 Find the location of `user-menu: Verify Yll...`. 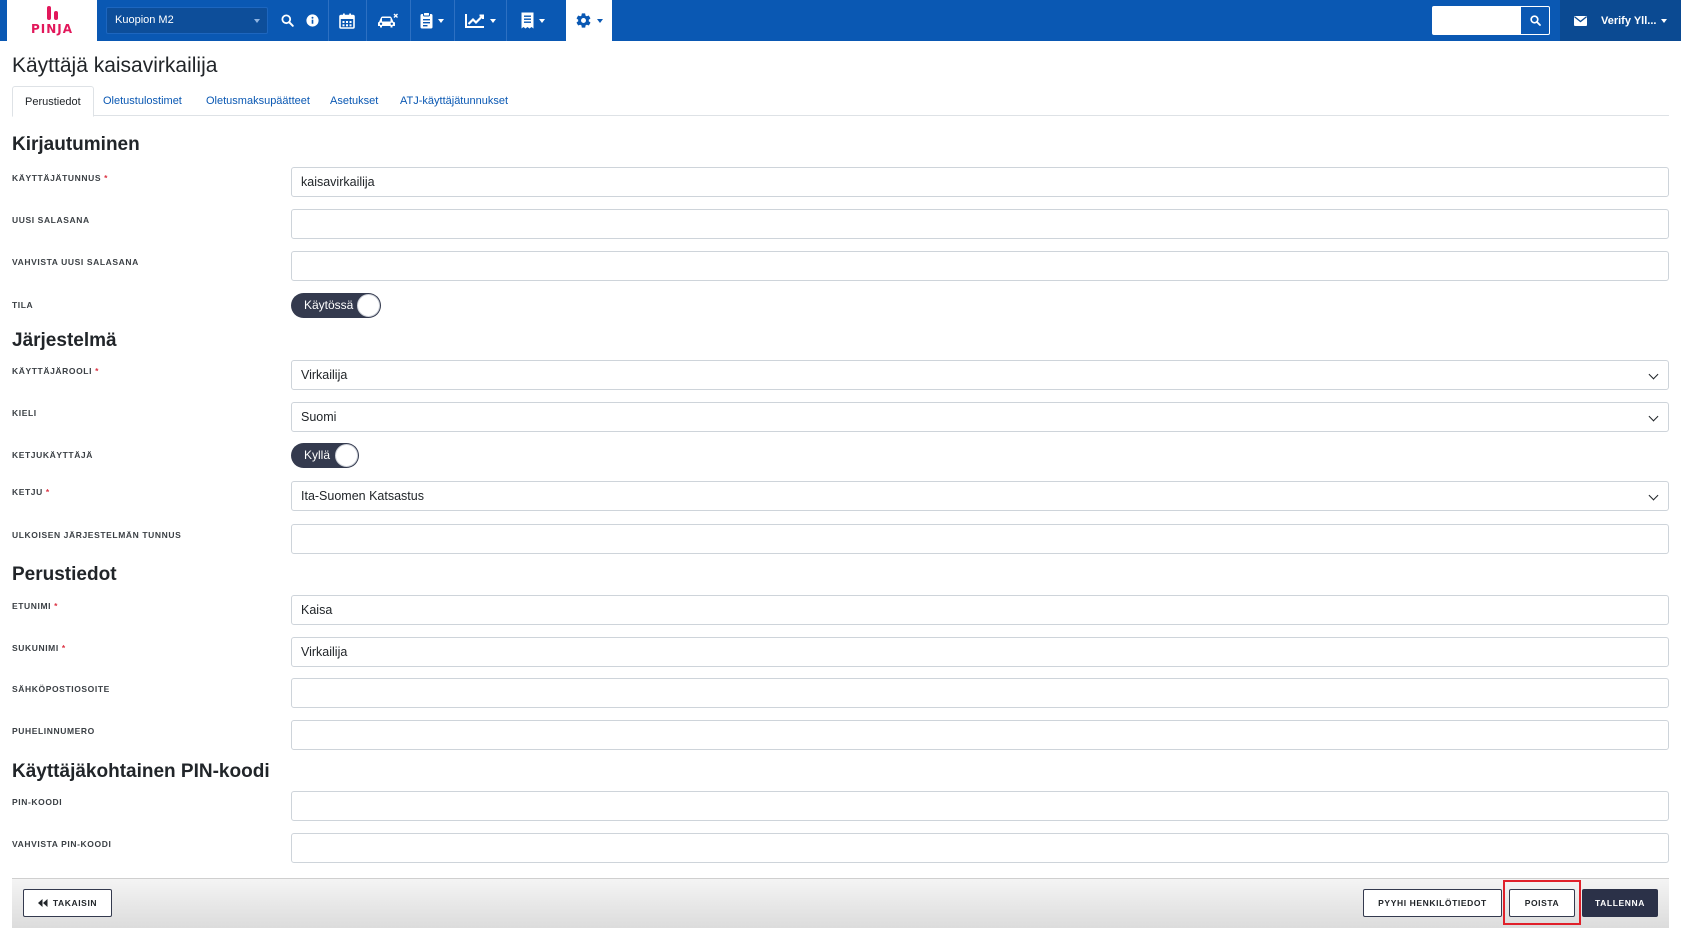

user-menu: Verify Yll... is located at coordinates (1620, 20).